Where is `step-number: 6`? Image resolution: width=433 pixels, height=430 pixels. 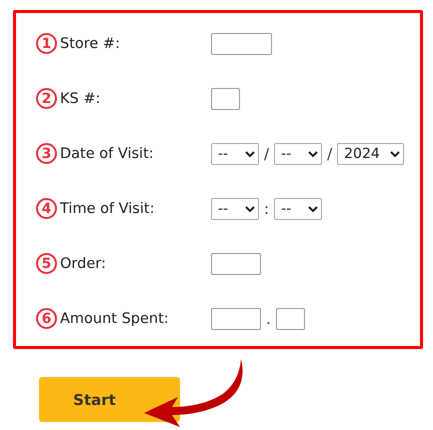
step-number: 6 is located at coordinates (46, 318).